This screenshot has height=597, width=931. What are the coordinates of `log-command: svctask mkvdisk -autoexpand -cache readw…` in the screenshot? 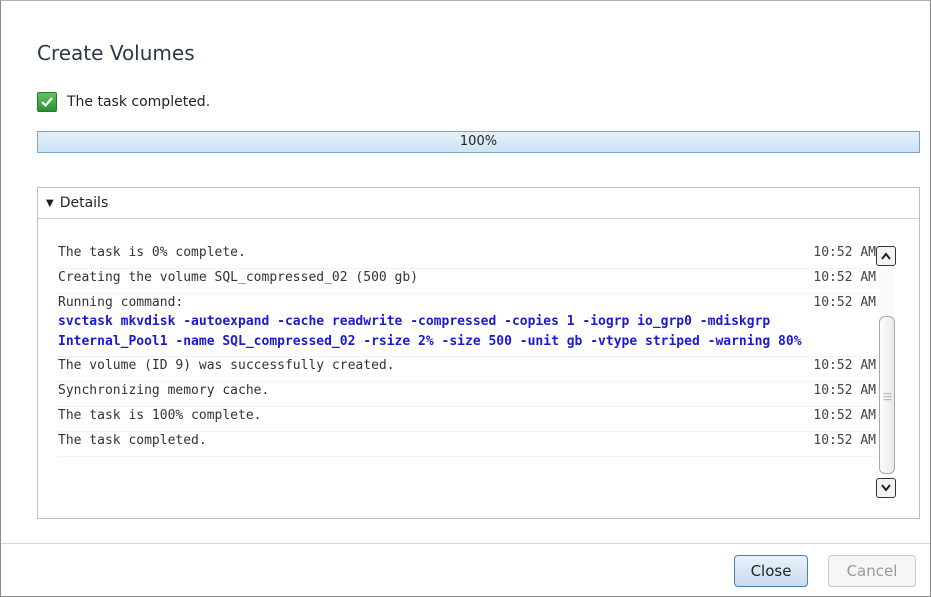 It's located at (430, 331).